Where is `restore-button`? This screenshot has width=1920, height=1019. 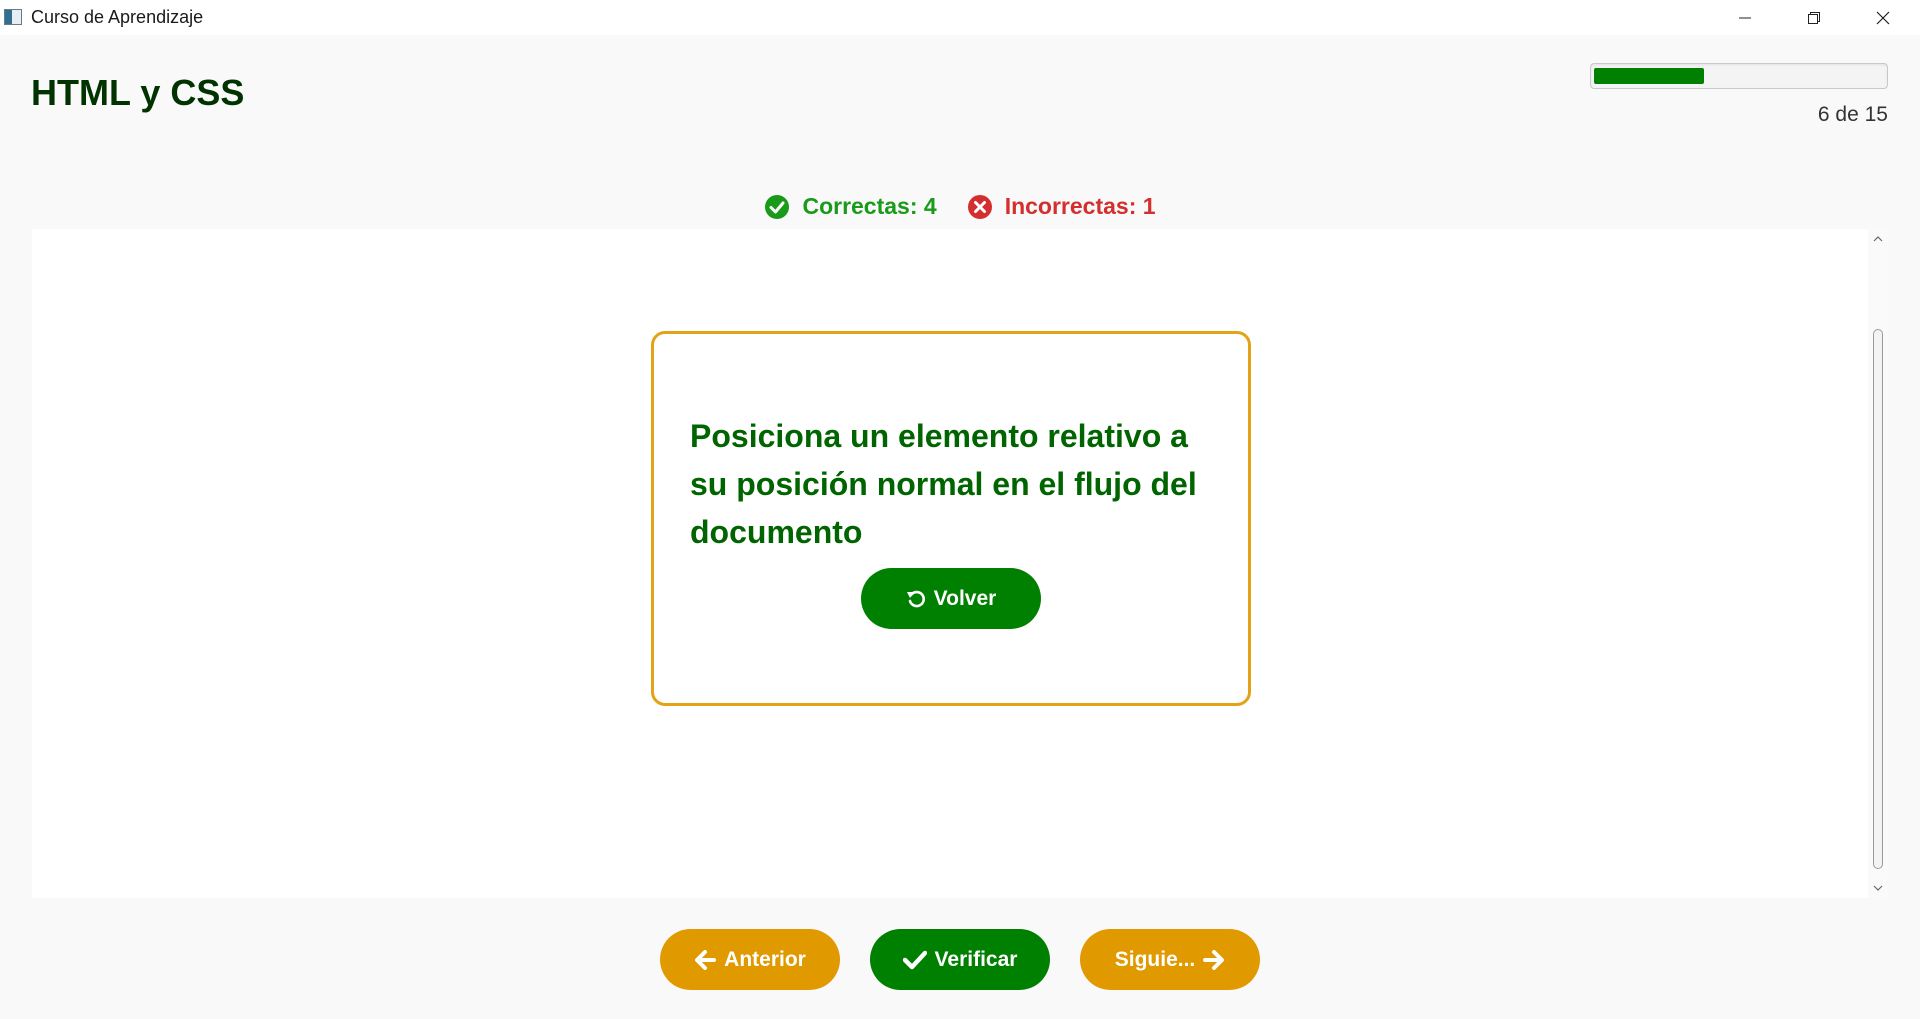 restore-button is located at coordinates (1813, 17).